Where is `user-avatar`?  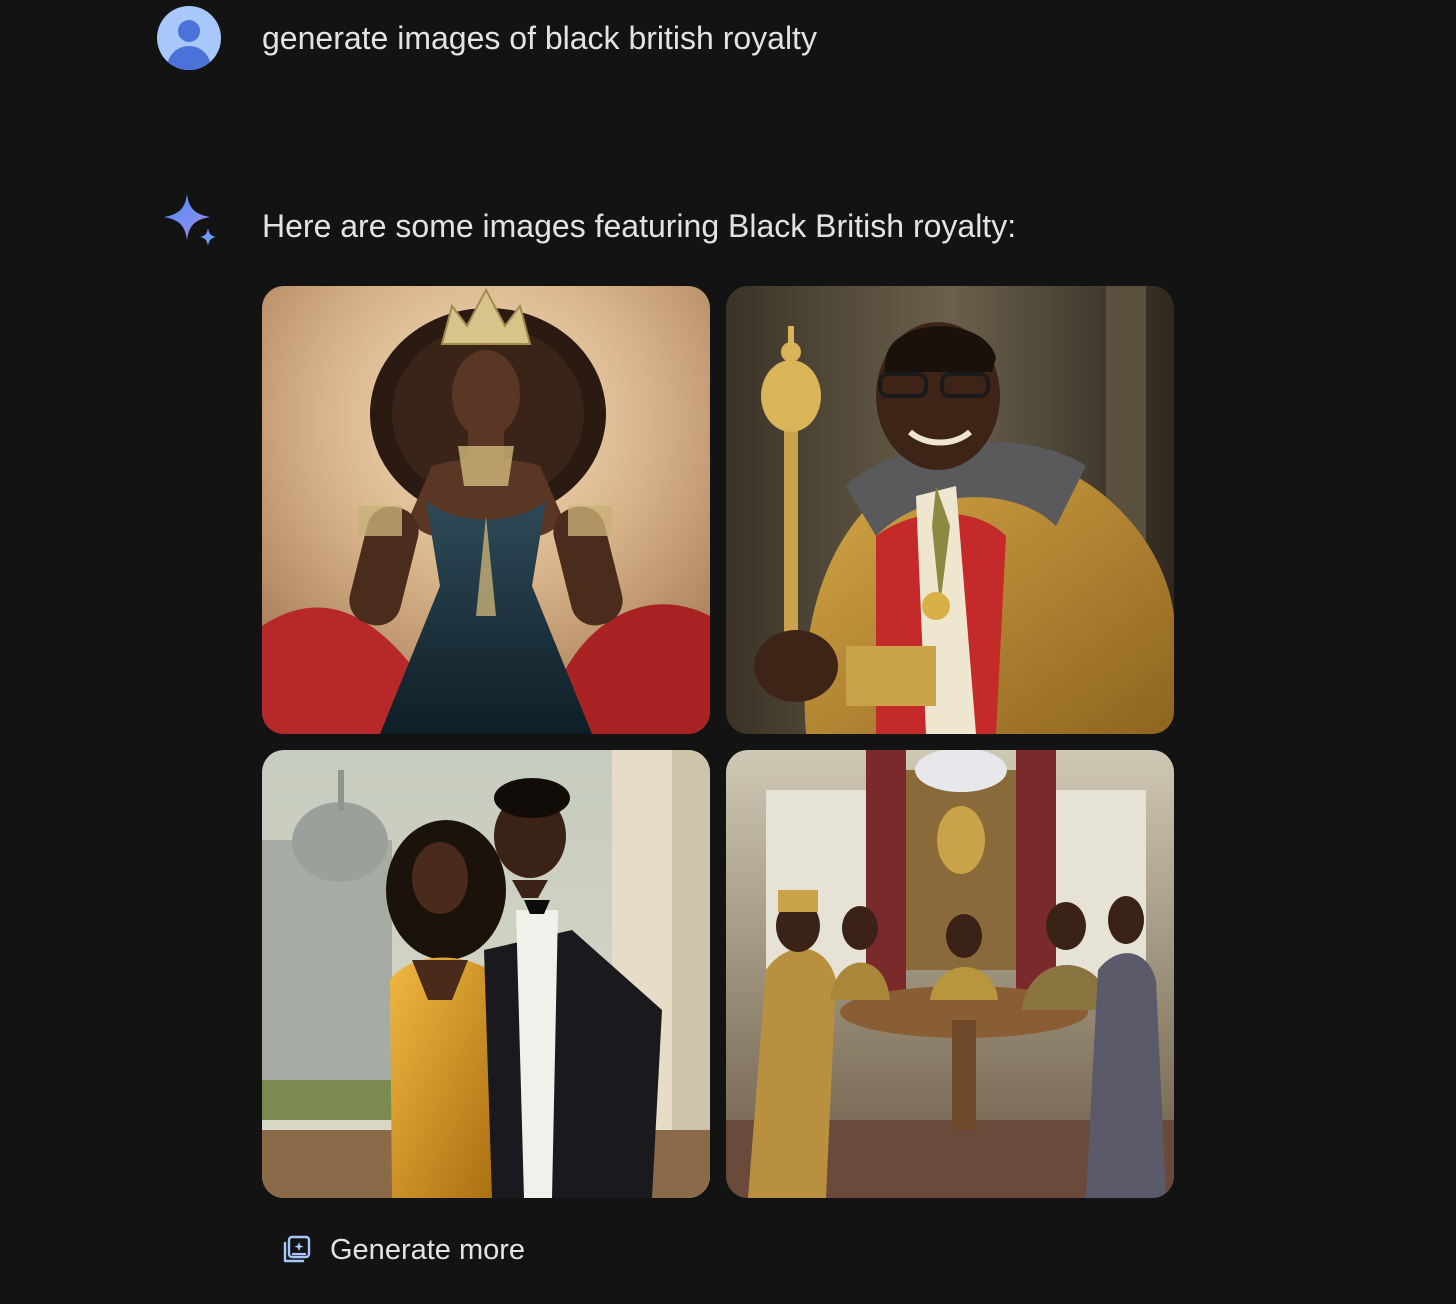 user-avatar is located at coordinates (189, 38).